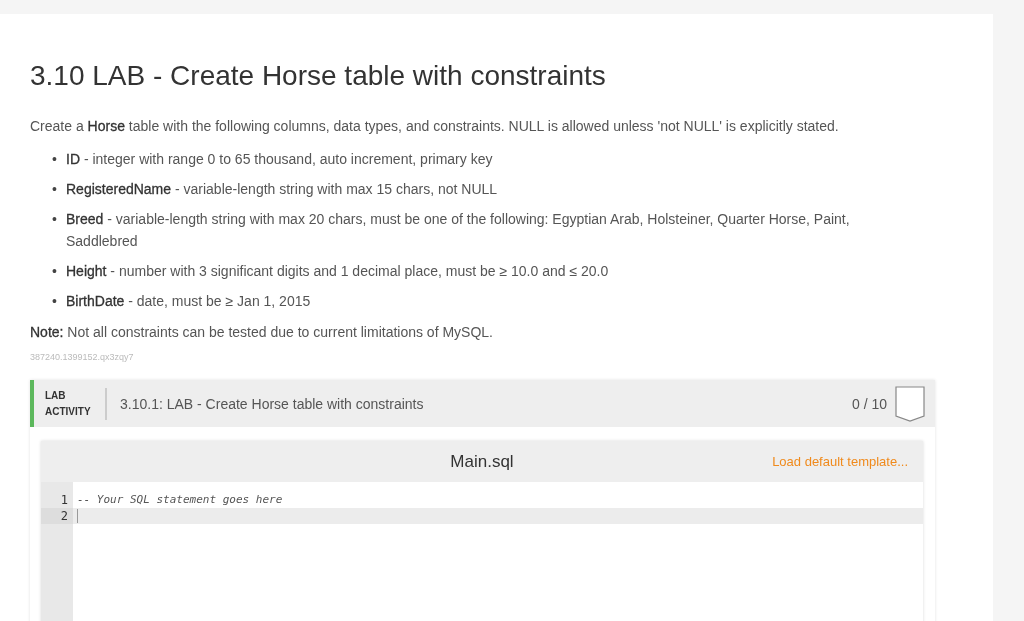 The height and width of the screenshot is (621, 1024). I want to click on text-cursor, so click(77, 516).